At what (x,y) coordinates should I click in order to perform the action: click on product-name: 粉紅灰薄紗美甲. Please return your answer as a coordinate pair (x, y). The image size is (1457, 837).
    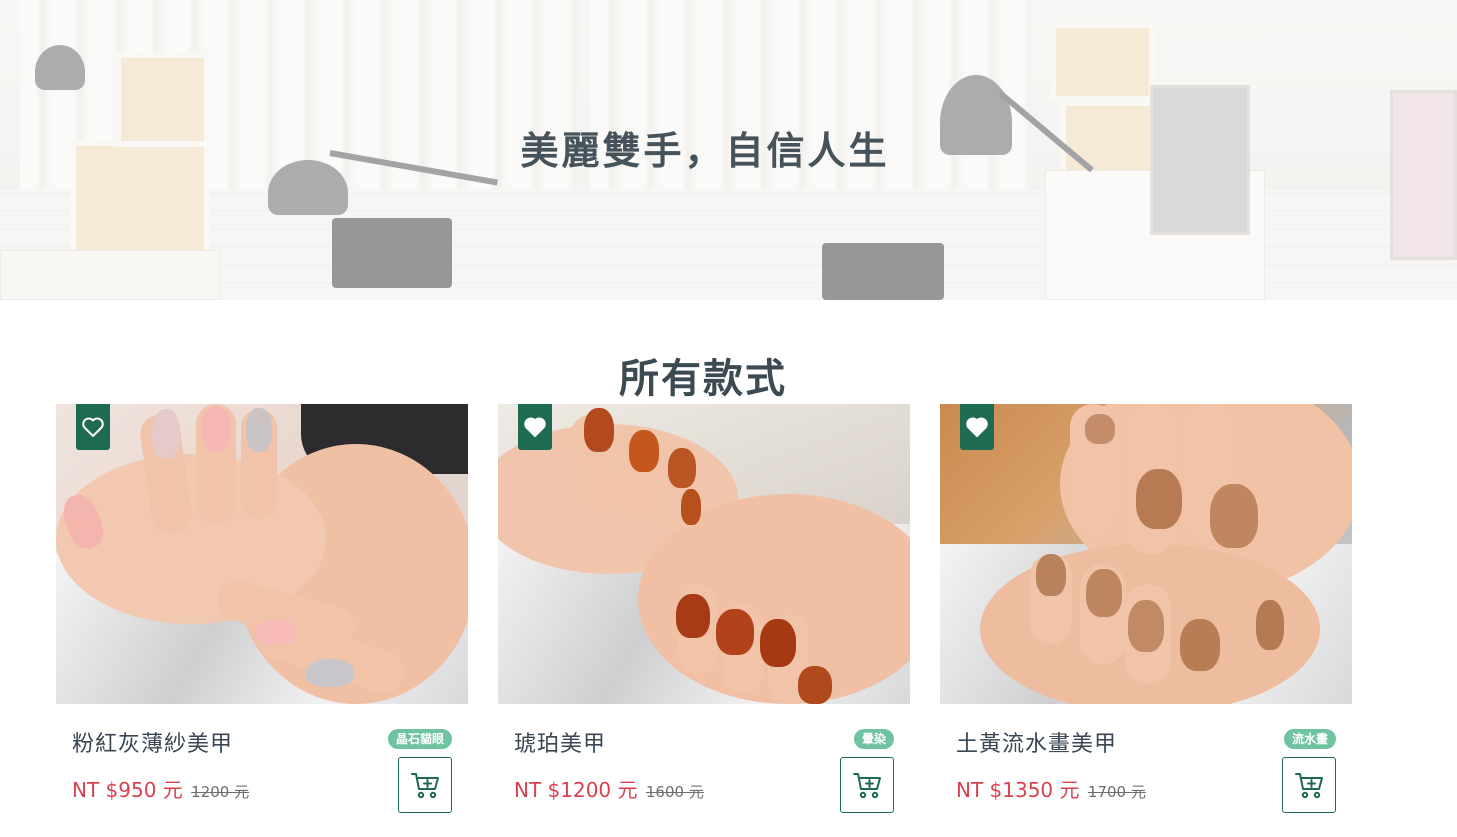
    Looking at the image, I should click on (152, 742).